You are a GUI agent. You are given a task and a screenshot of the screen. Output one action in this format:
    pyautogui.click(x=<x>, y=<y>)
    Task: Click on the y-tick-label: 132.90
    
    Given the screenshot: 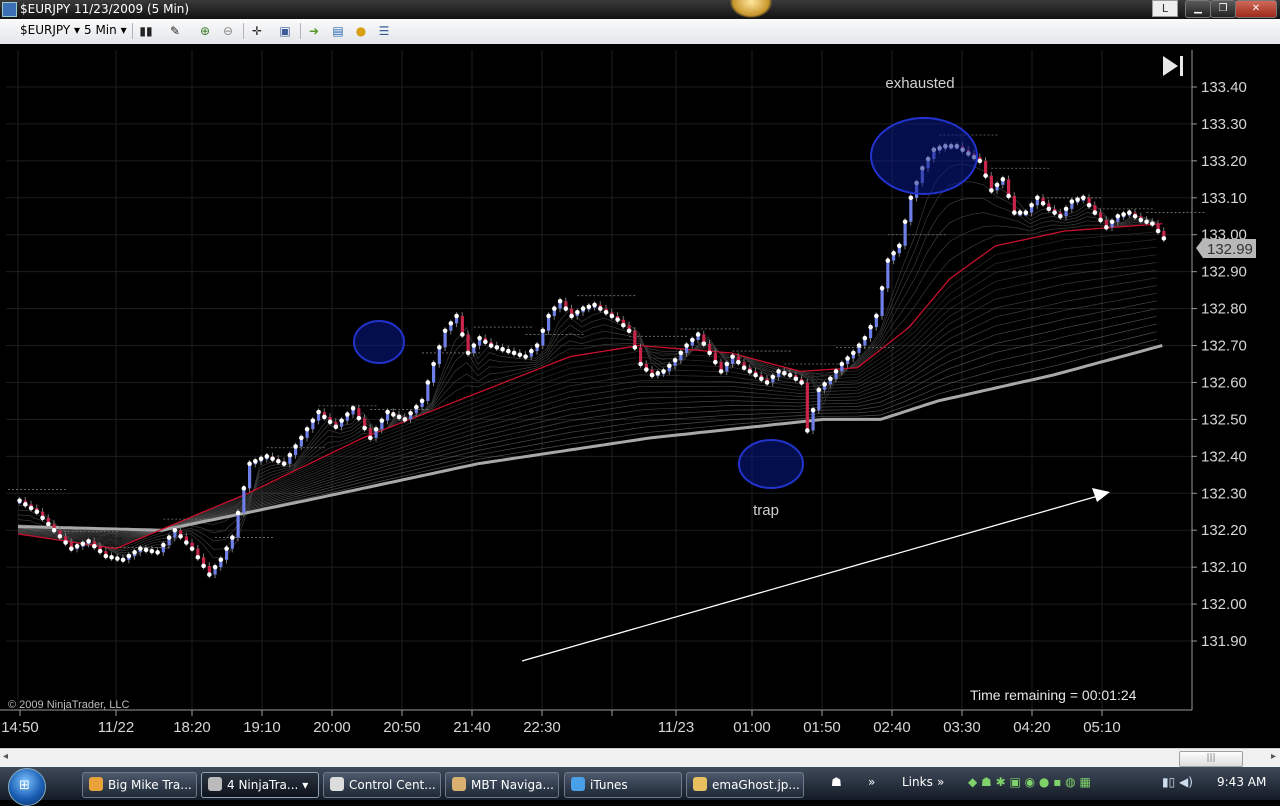 What is the action you would take?
    pyautogui.click(x=1224, y=272)
    